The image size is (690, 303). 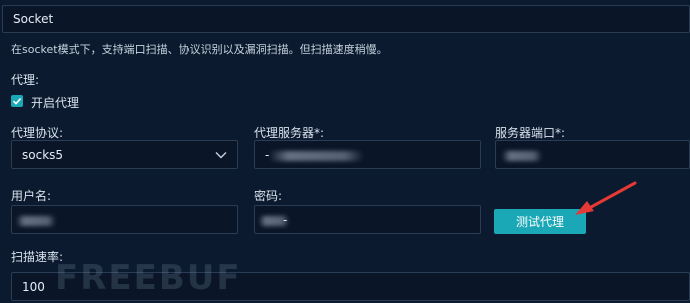 What do you see at coordinates (316, 156) in the screenshot?
I see `redacted-server` at bounding box center [316, 156].